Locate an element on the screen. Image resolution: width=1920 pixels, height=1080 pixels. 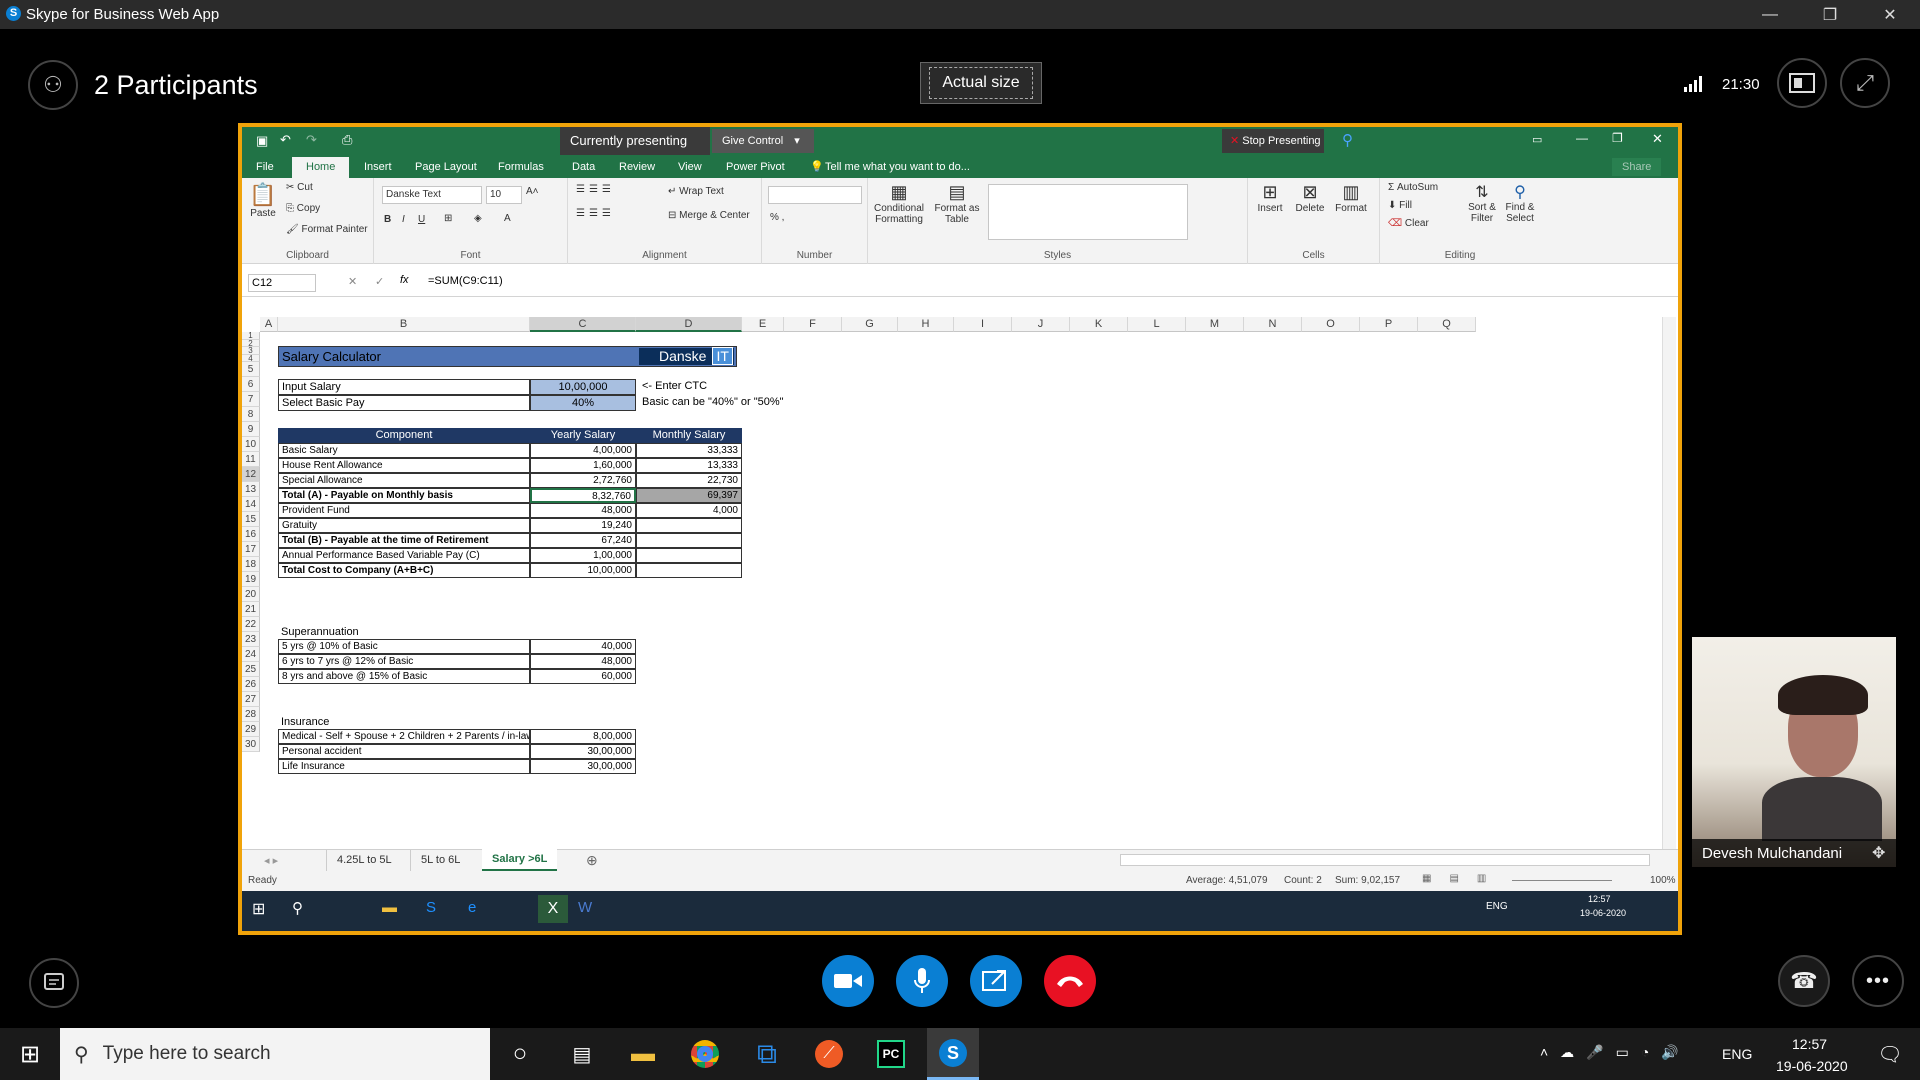
component-cell: Gratuity is located at coordinates (404, 525).